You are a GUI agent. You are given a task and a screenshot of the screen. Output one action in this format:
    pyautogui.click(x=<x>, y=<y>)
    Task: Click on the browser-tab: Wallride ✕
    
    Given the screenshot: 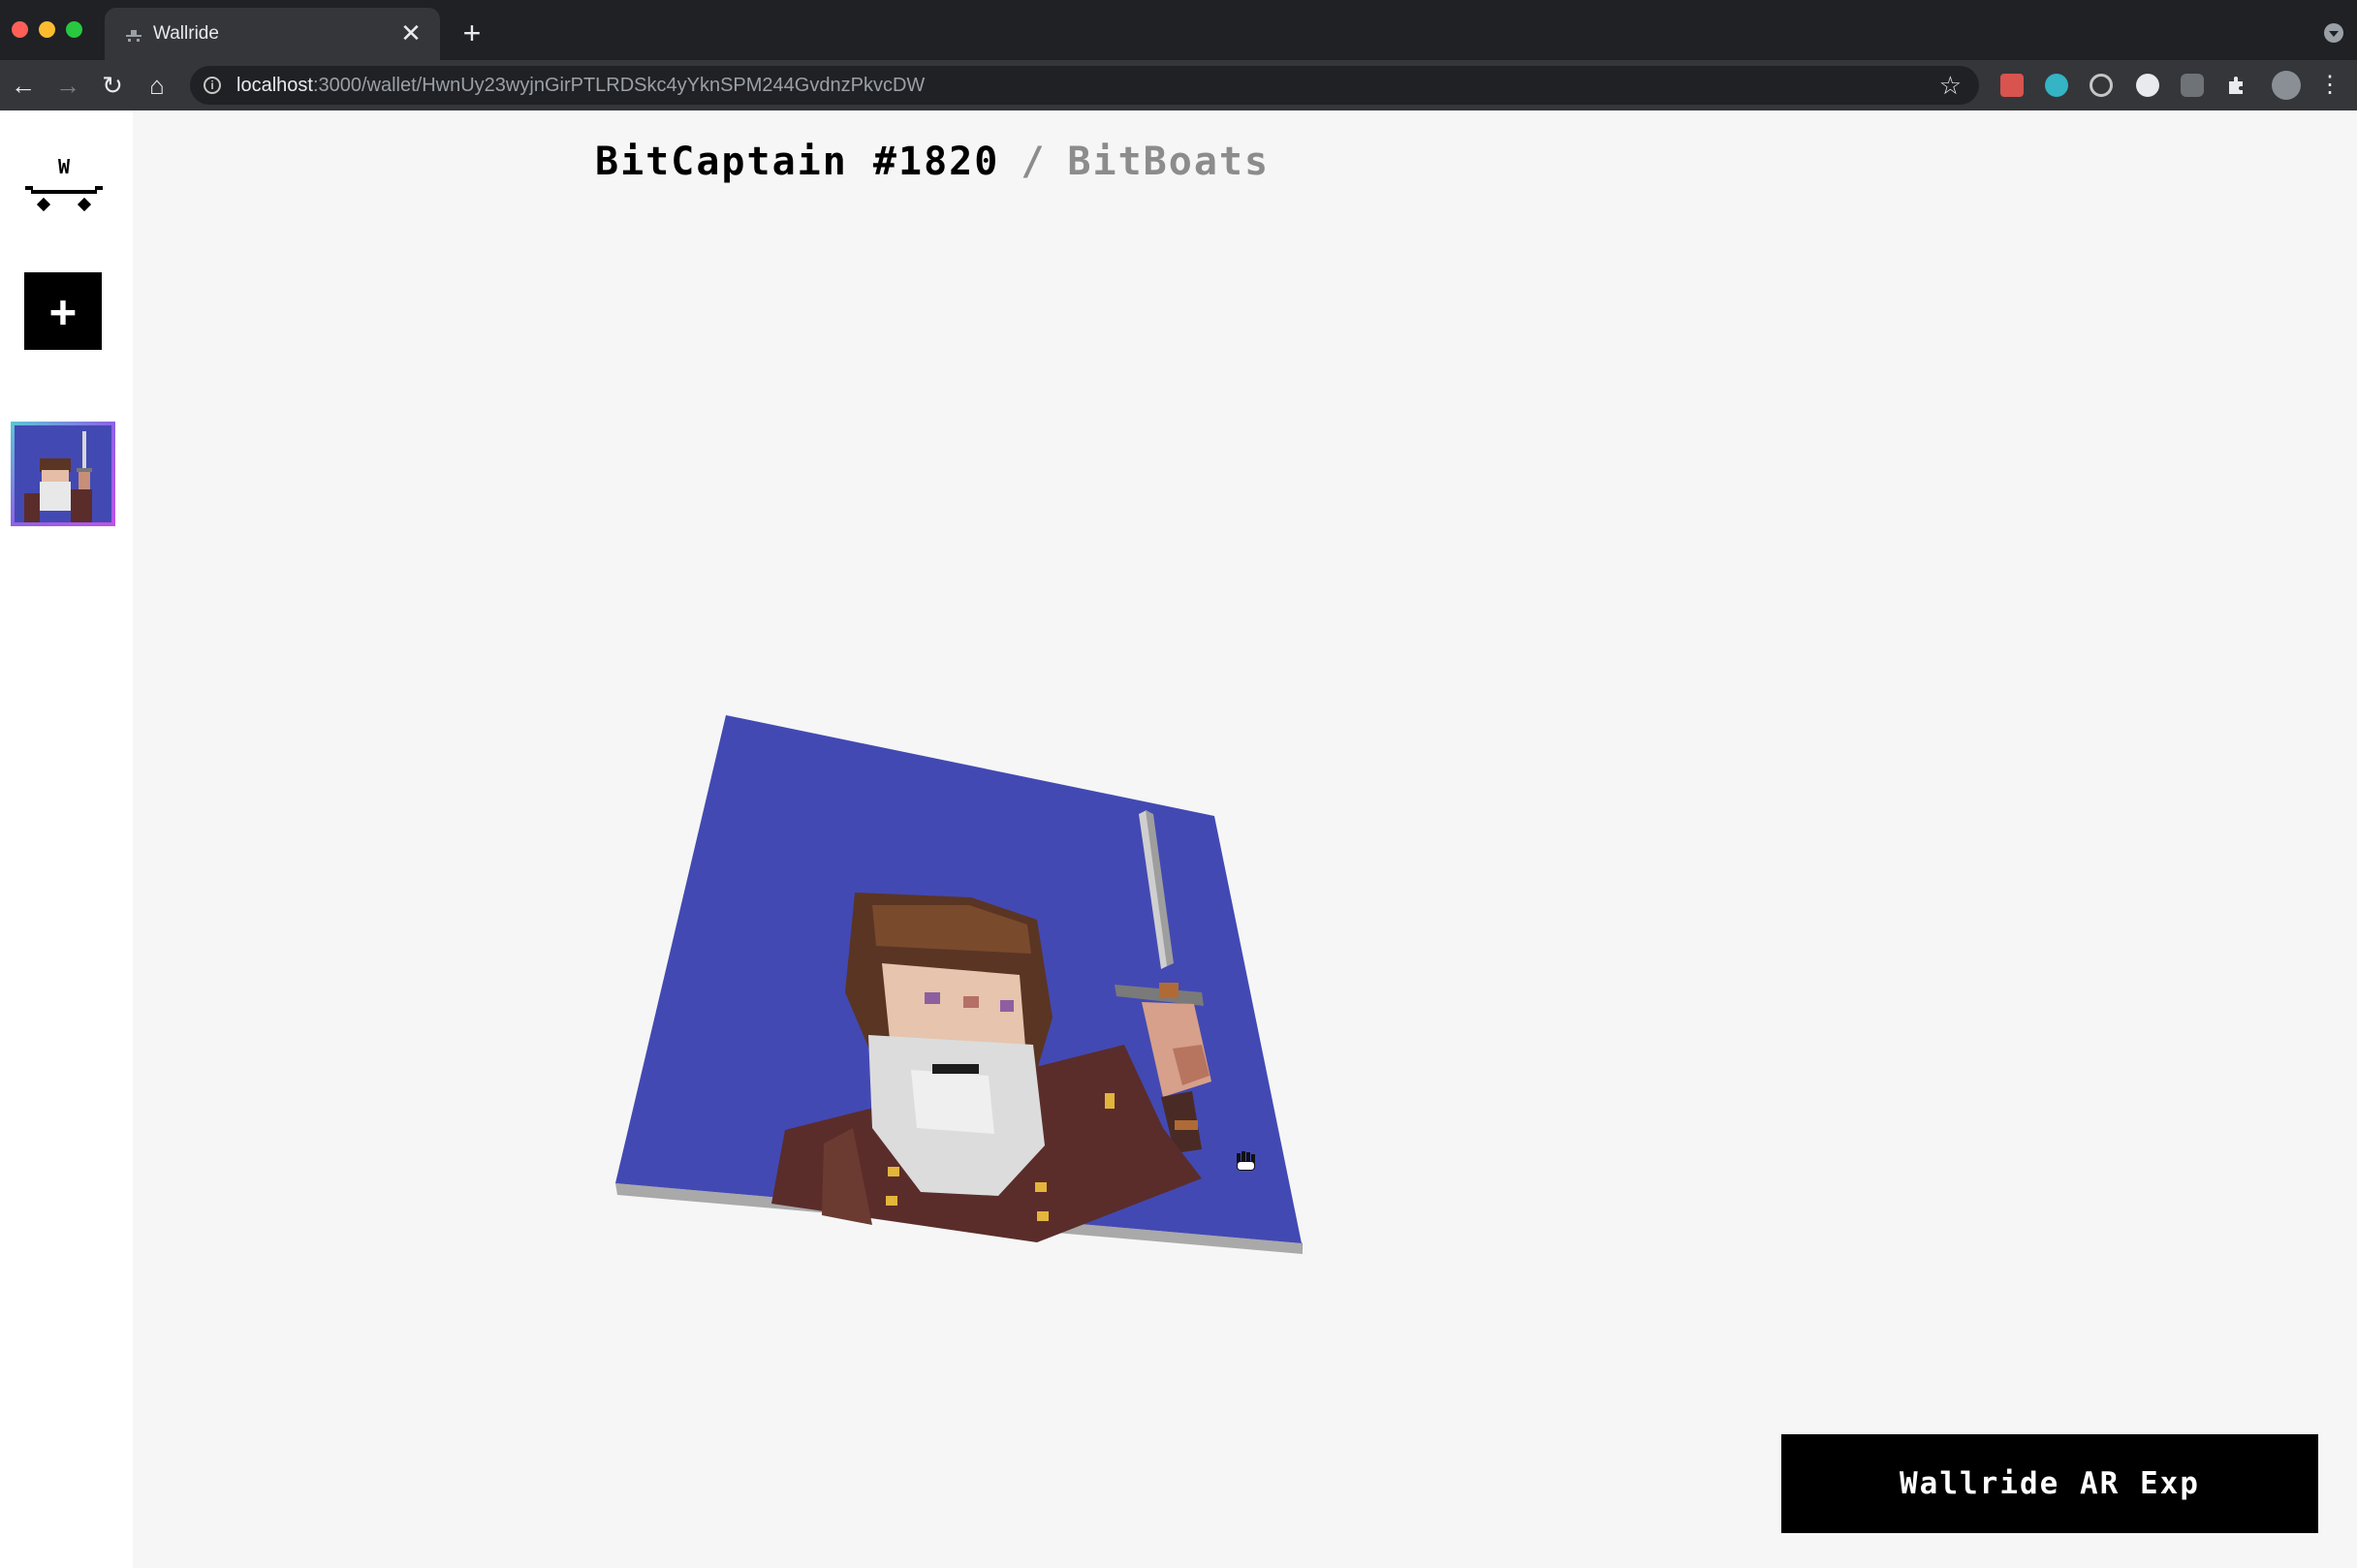 What is the action you would take?
    pyautogui.click(x=272, y=34)
    